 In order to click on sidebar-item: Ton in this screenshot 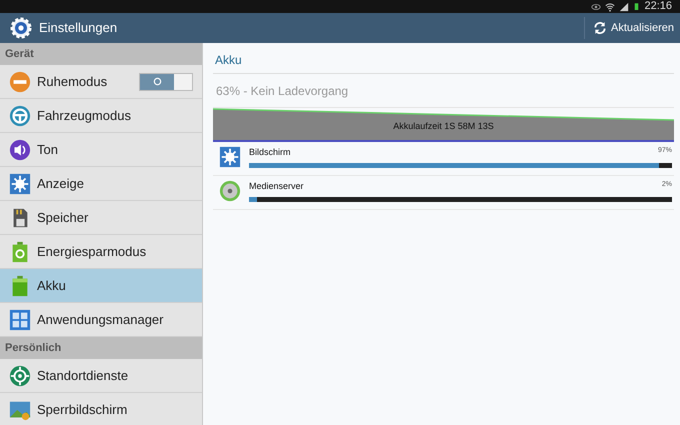, I will do `click(101, 150)`.